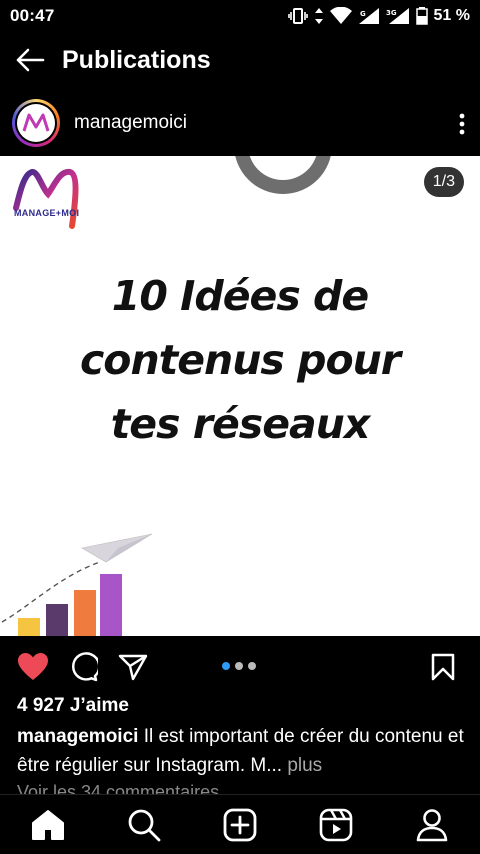 Image resolution: width=480 pixels, height=854 pixels. What do you see at coordinates (451, 15) in the screenshot?
I see `battery-level: 51 %` at bounding box center [451, 15].